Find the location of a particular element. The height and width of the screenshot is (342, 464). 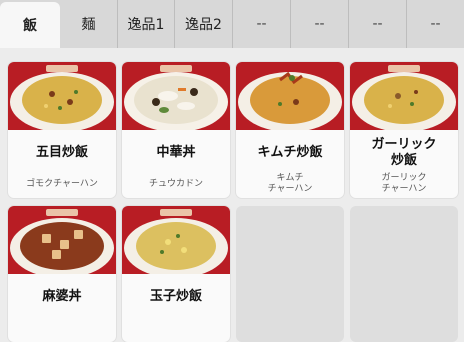

tab-specialty-2: 逸品2 is located at coordinates (204, 24).